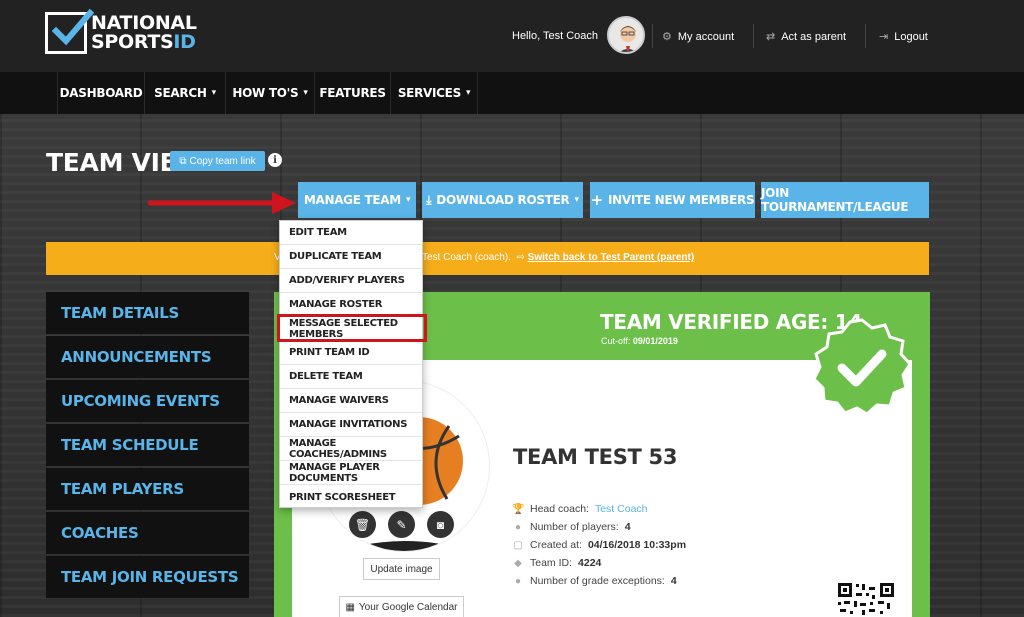  I want to click on logo-line2-a: SPORTS, so click(132, 42).